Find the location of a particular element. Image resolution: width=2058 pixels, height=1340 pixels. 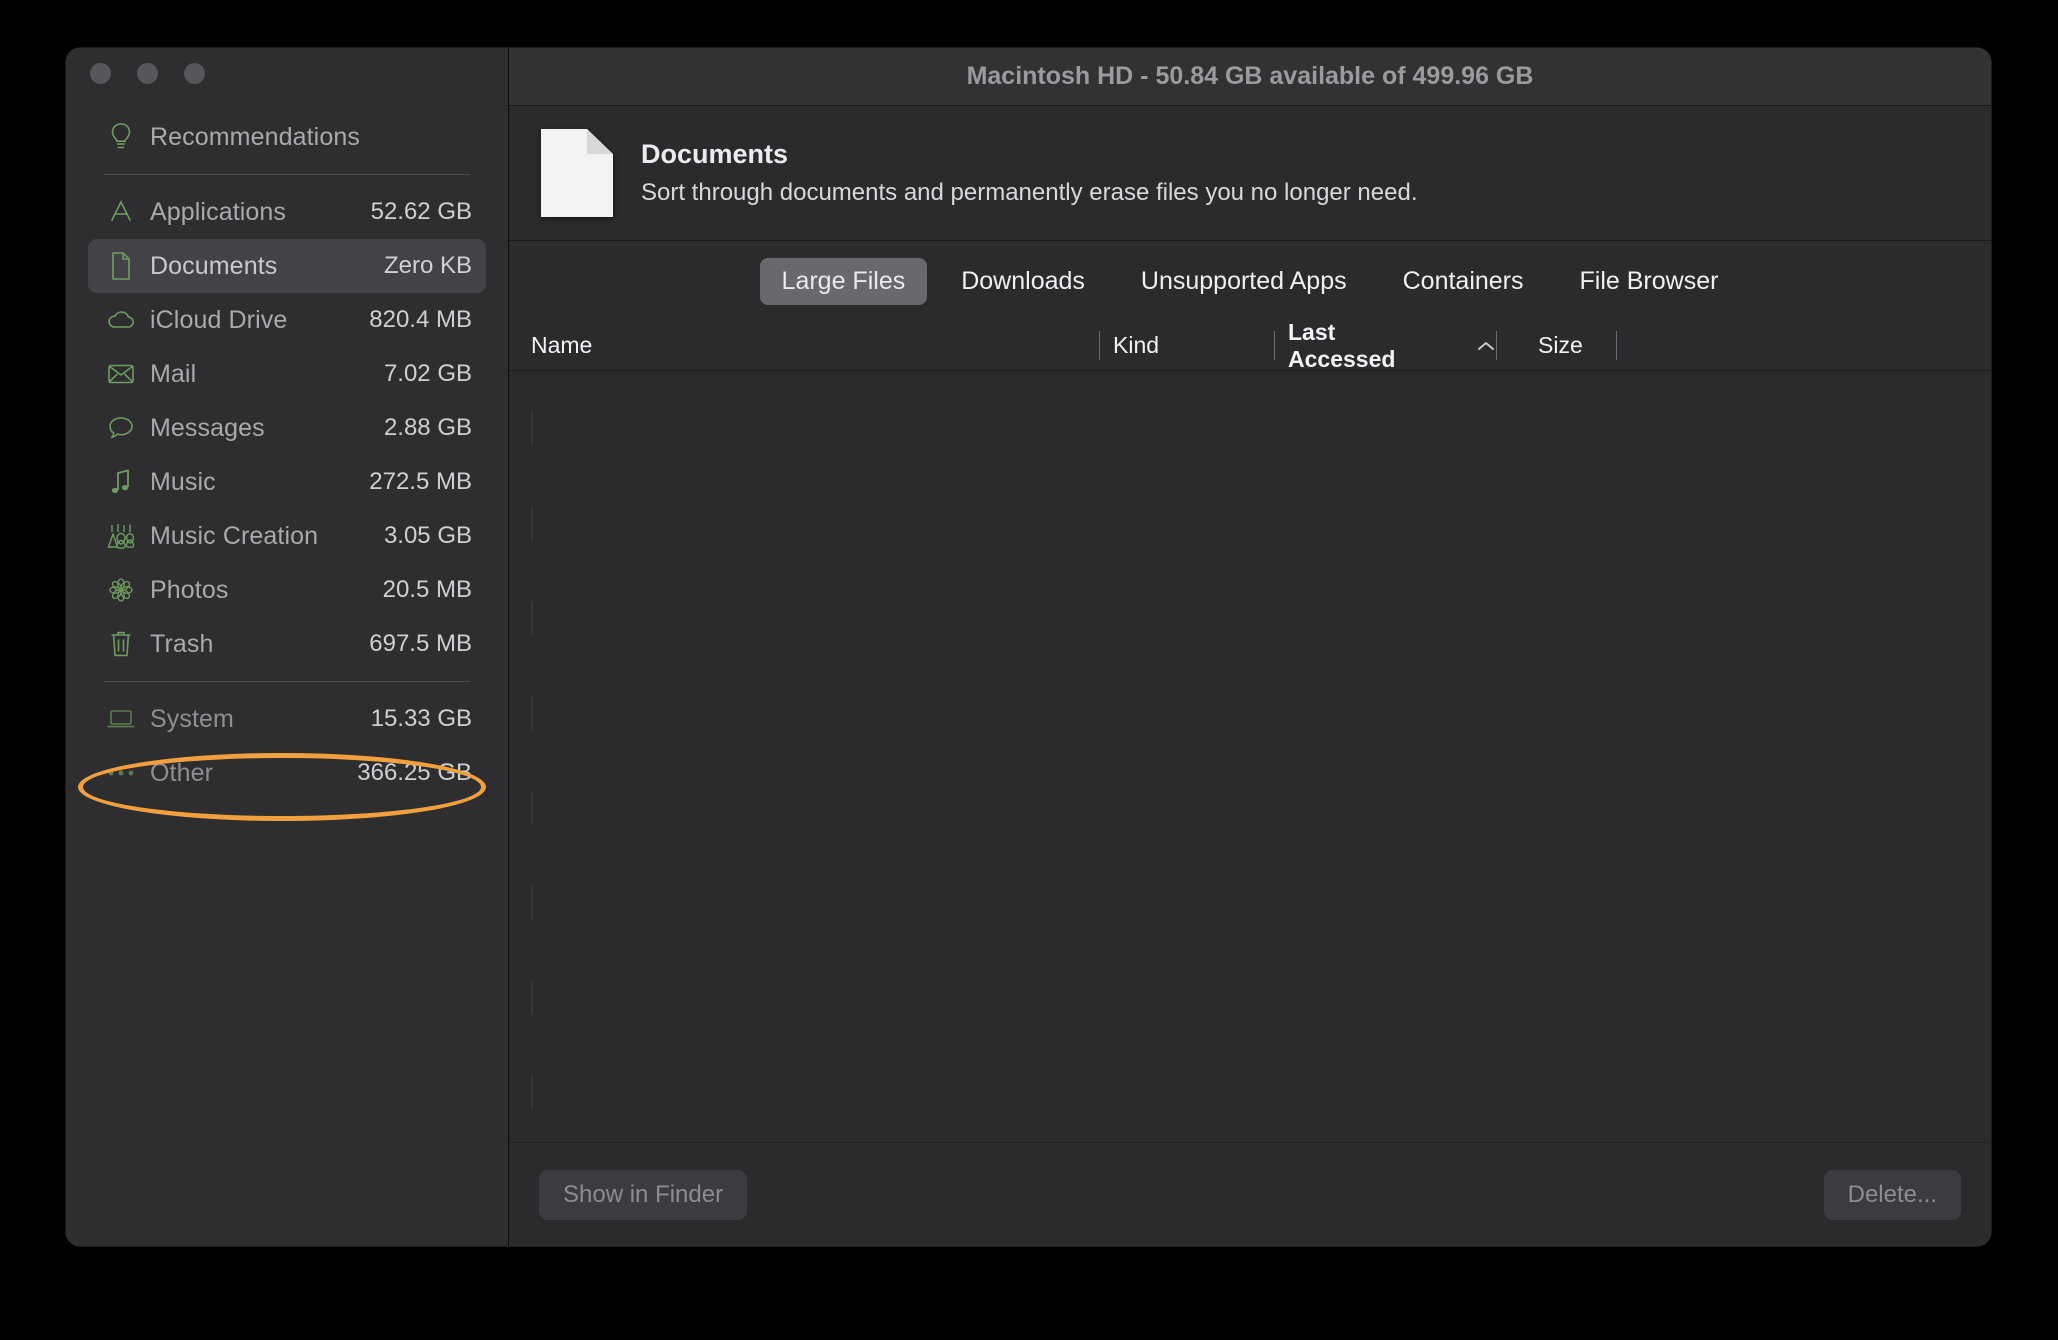

sidebar-item-size: 697.5 MB is located at coordinates (420, 643).